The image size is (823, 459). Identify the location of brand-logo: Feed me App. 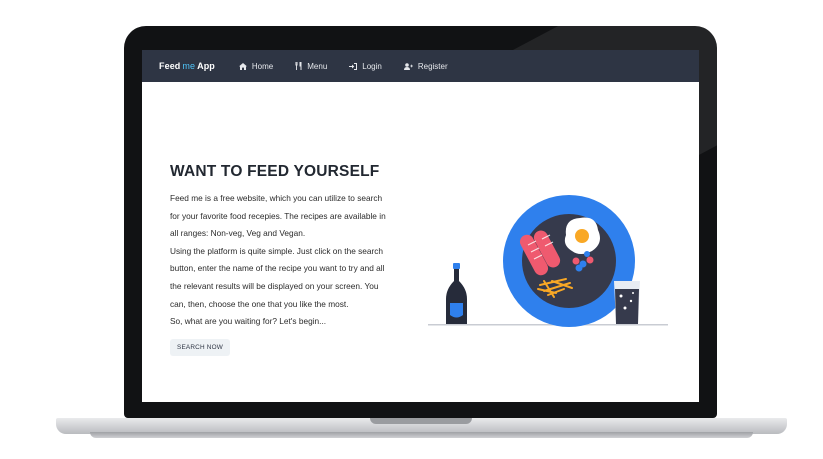
(187, 66).